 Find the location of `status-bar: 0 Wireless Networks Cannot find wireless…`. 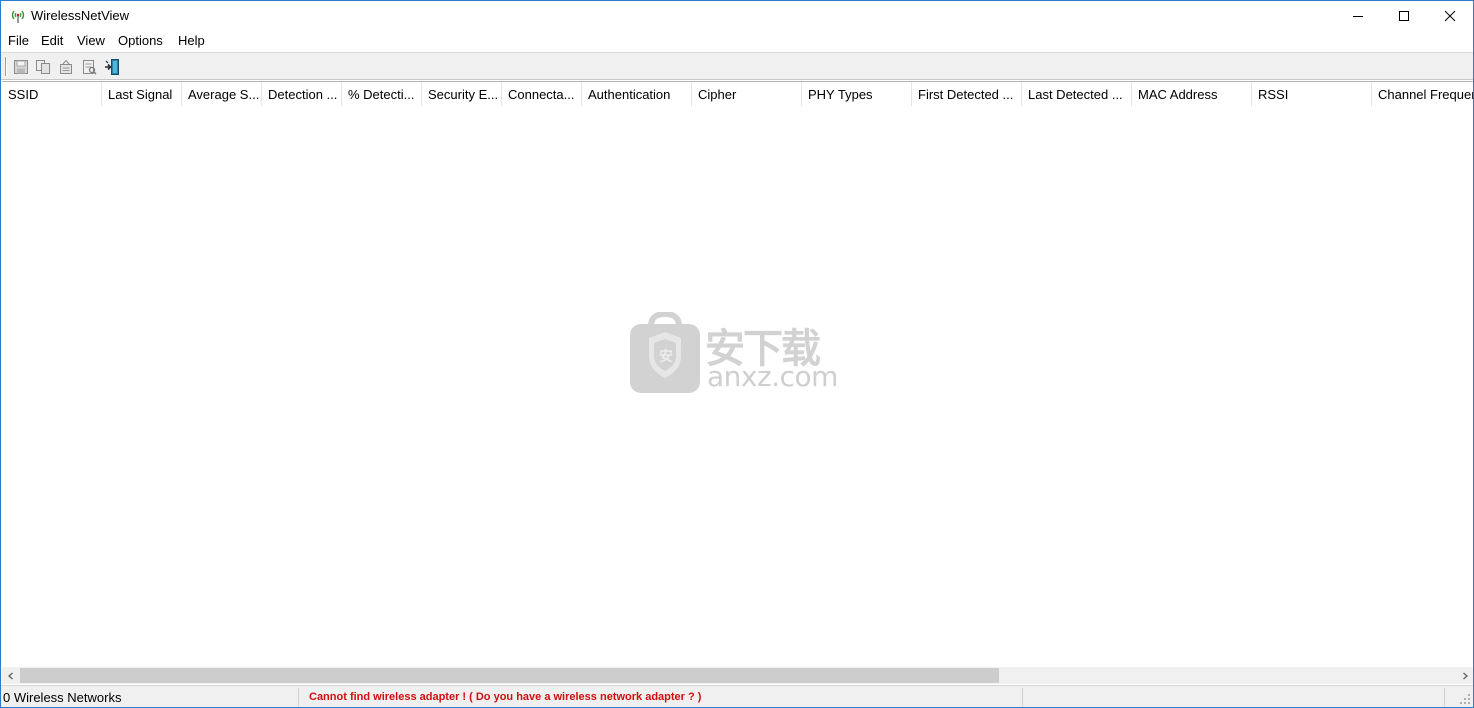

status-bar: 0 Wireless Networks Cannot find wireless… is located at coordinates (737, 696).